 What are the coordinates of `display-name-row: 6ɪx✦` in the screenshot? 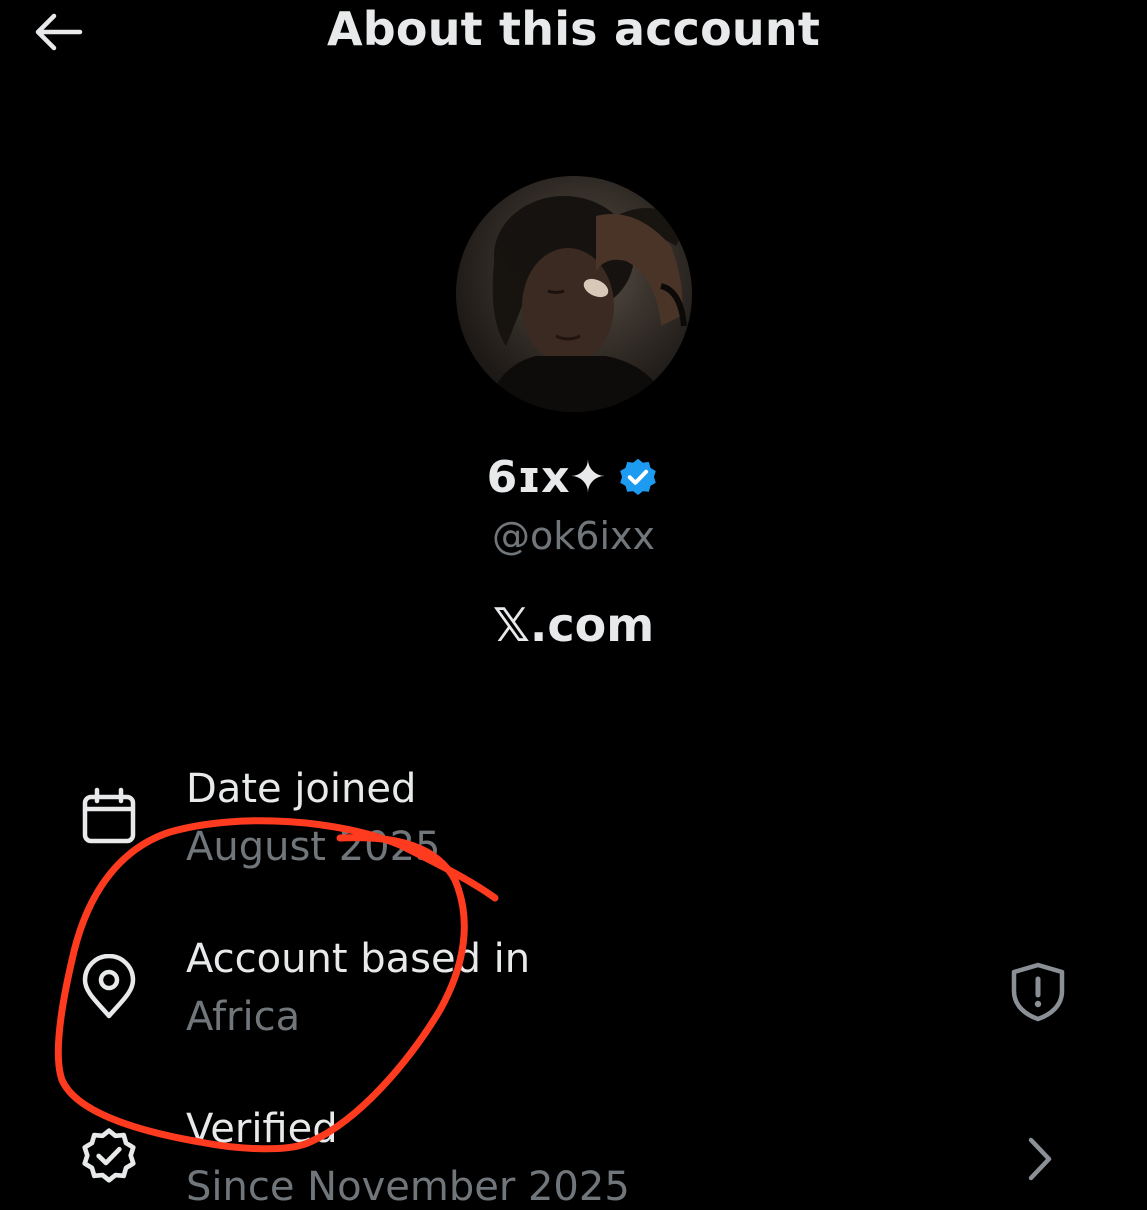 It's located at (573, 477).